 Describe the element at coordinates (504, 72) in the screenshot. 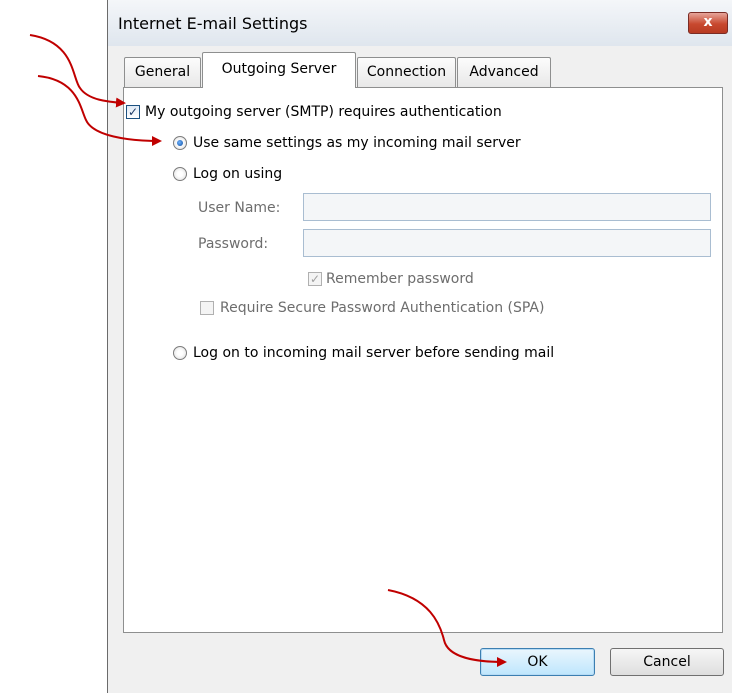

I see `tab-advanced: Advanced` at that location.